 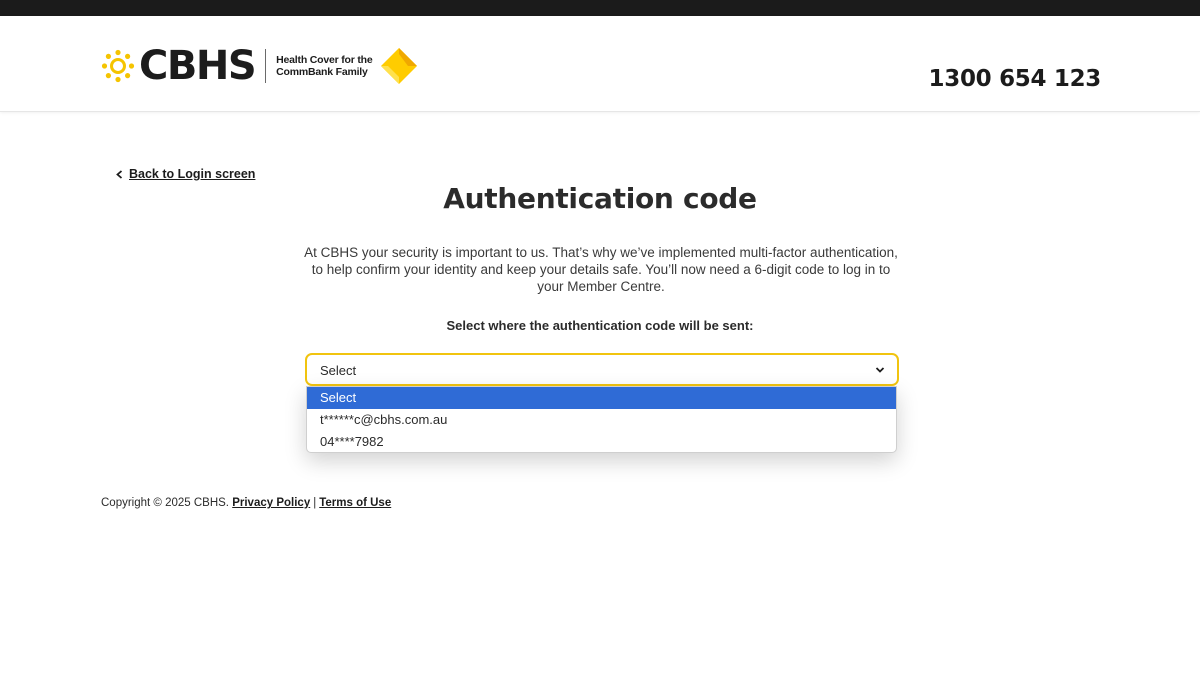 What do you see at coordinates (338, 370) in the screenshot?
I see `select-current-value: Select` at bounding box center [338, 370].